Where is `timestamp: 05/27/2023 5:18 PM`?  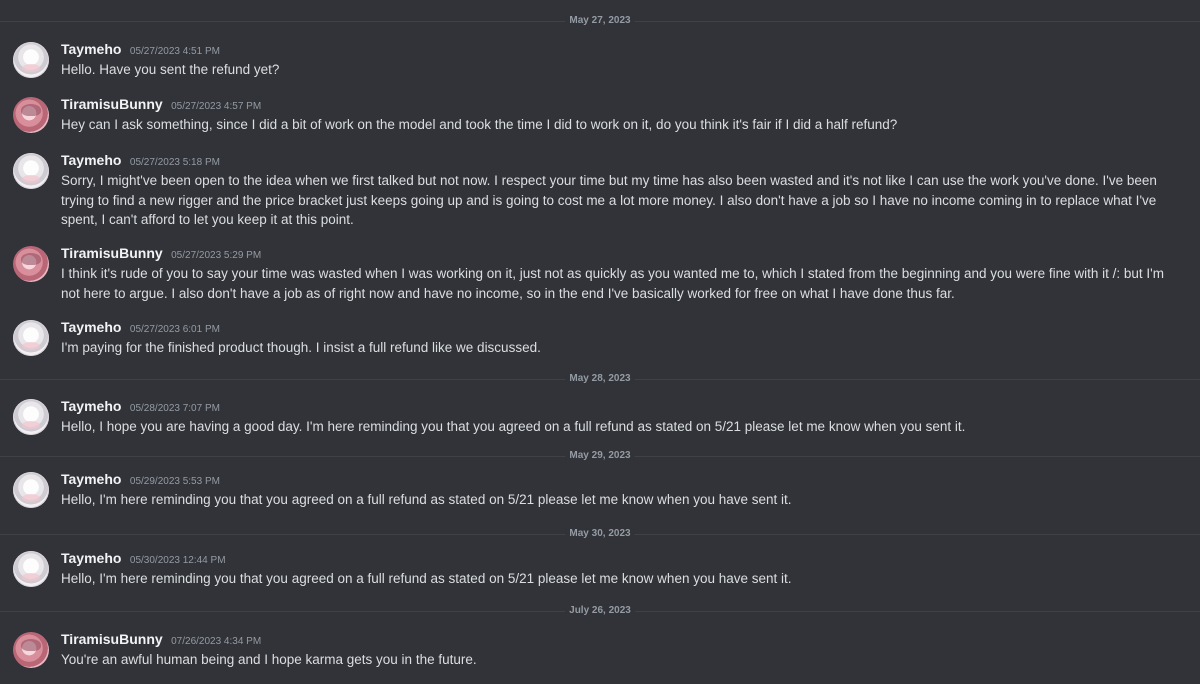
timestamp: 05/27/2023 5:18 PM is located at coordinates (175, 162).